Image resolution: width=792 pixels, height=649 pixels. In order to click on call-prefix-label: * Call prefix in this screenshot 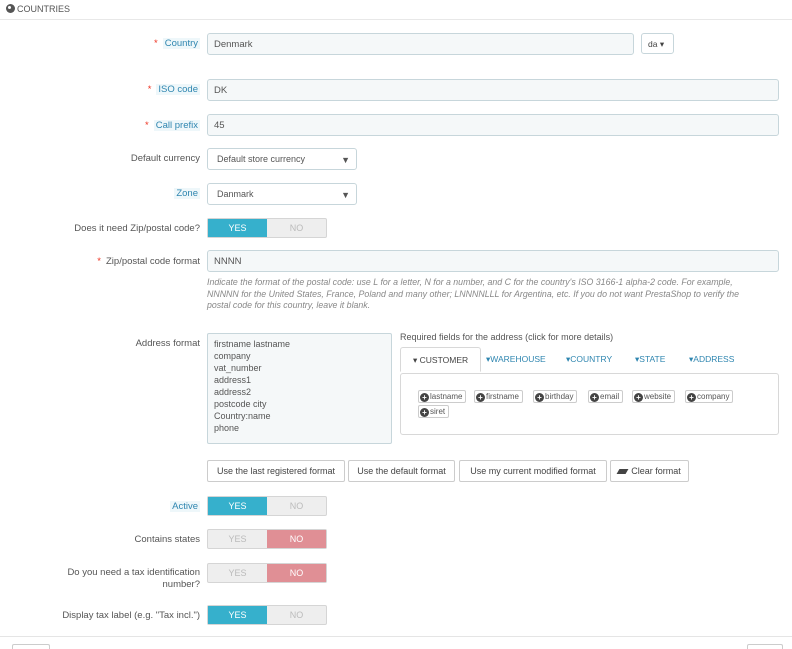, I will do `click(172, 125)`.